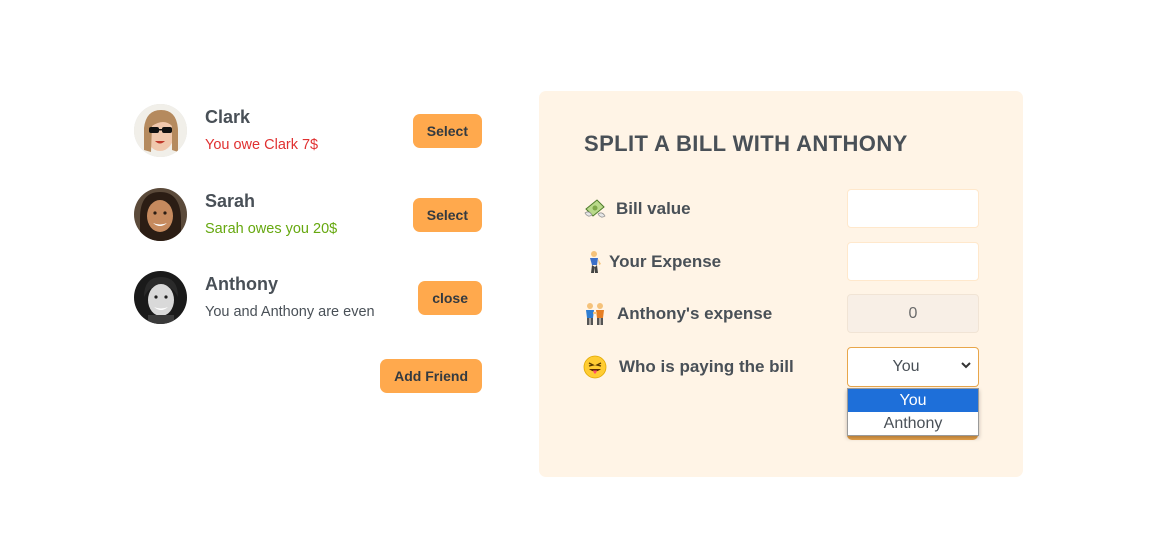  What do you see at coordinates (431, 376) in the screenshot?
I see `add-friend-button: Add Friend` at bounding box center [431, 376].